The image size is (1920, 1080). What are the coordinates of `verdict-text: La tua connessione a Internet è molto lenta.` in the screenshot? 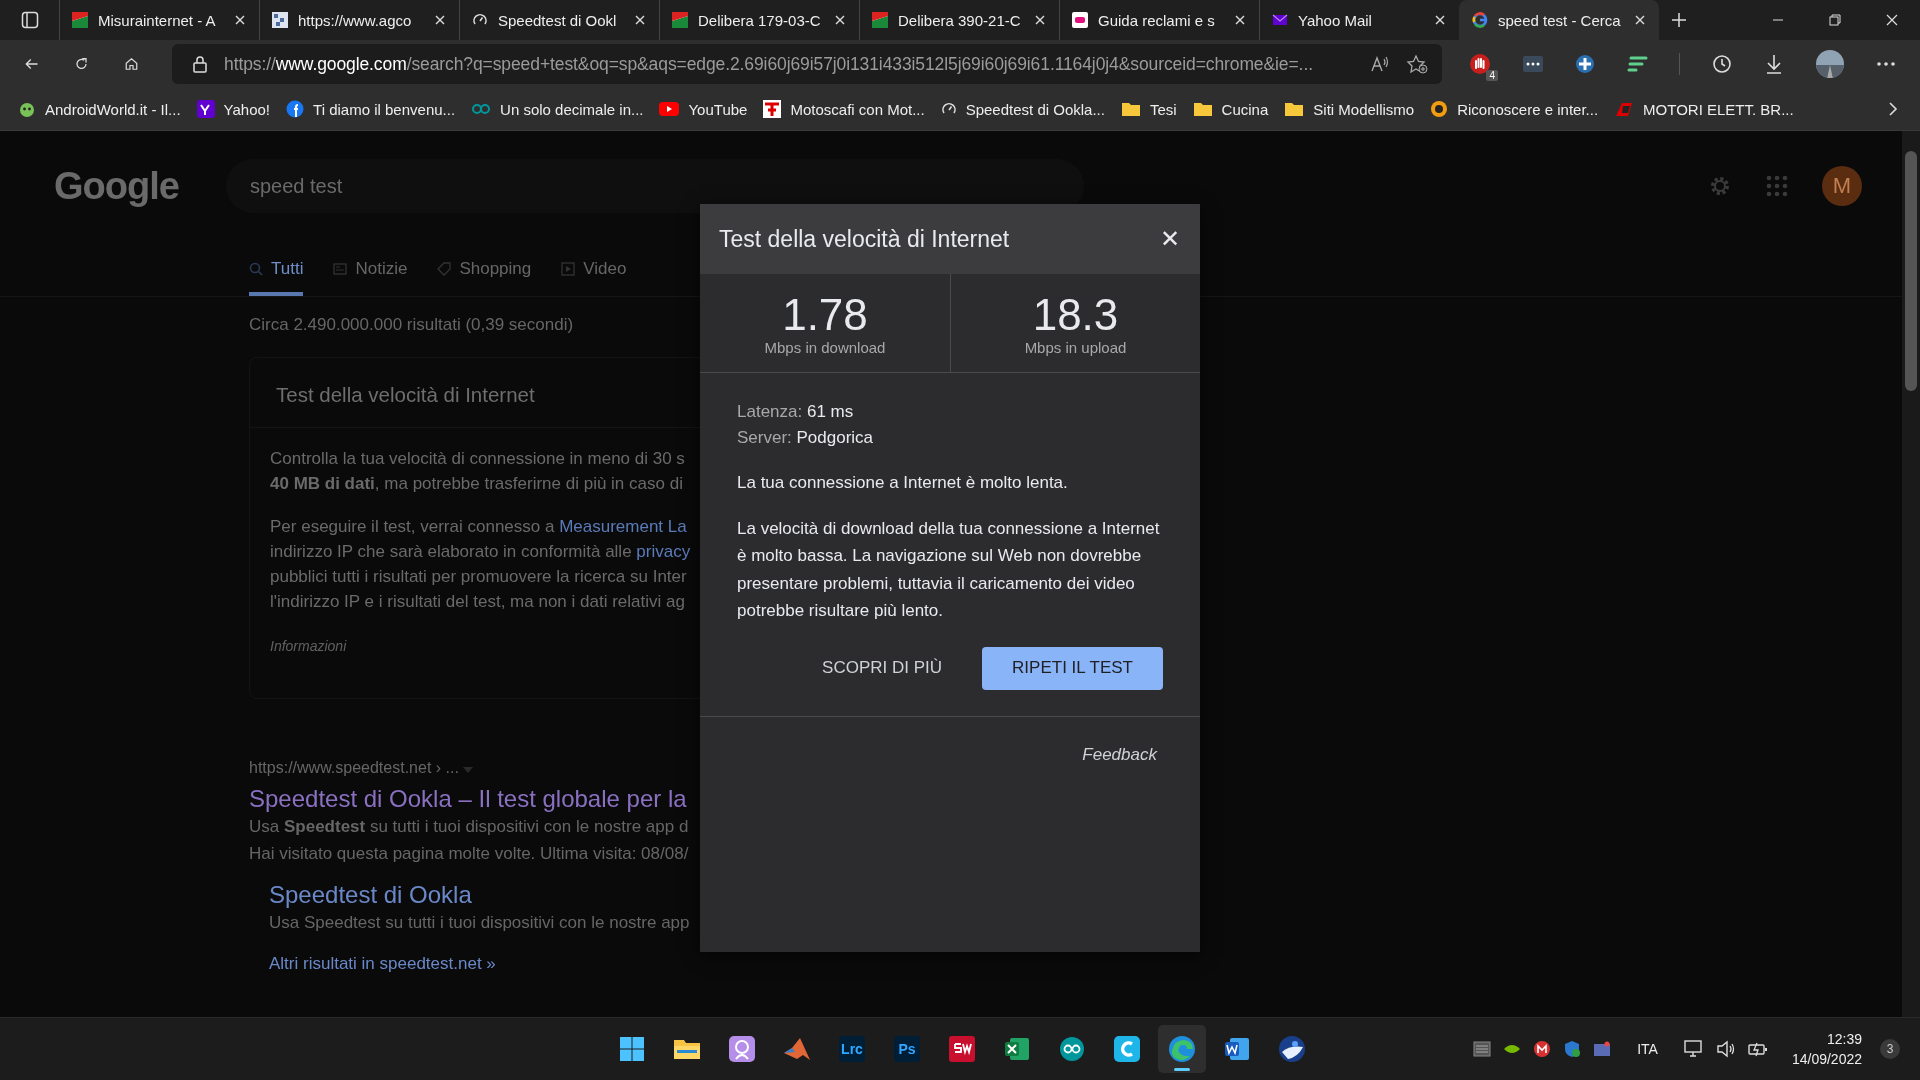 It's located at (903, 483).